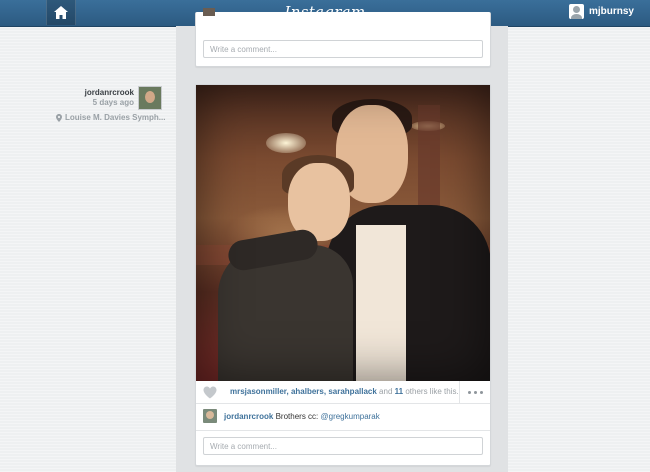 The image size is (650, 472). Describe the element at coordinates (258, 391) in the screenshot. I see `liker-link: mrsjasonmiller` at that location.